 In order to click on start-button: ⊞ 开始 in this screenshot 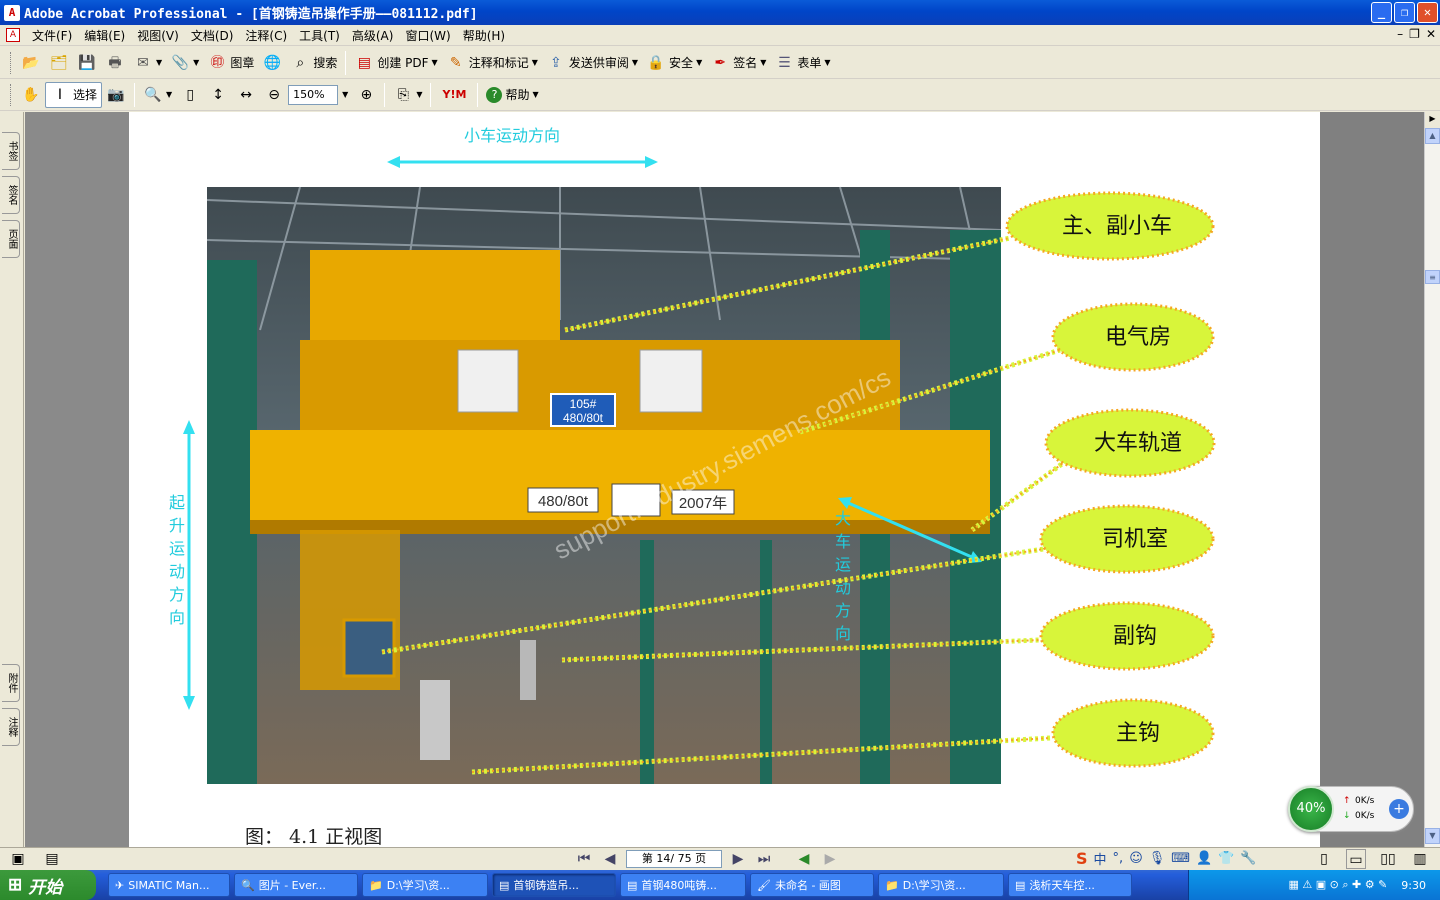, I will do `click(48, 885)`.